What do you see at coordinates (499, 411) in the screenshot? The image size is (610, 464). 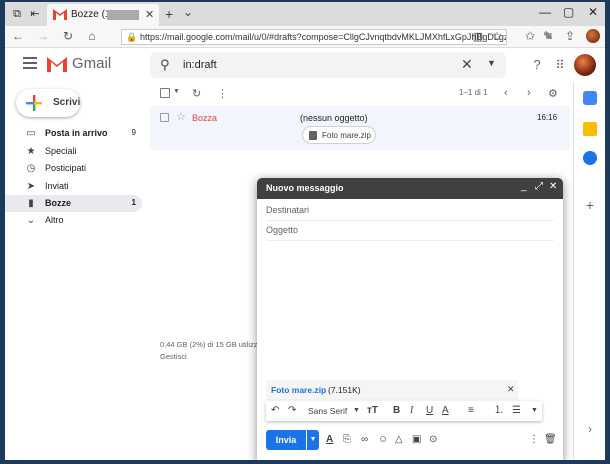 I see `numbered-list-icon: ⒈` at bounding box center [499, 411].